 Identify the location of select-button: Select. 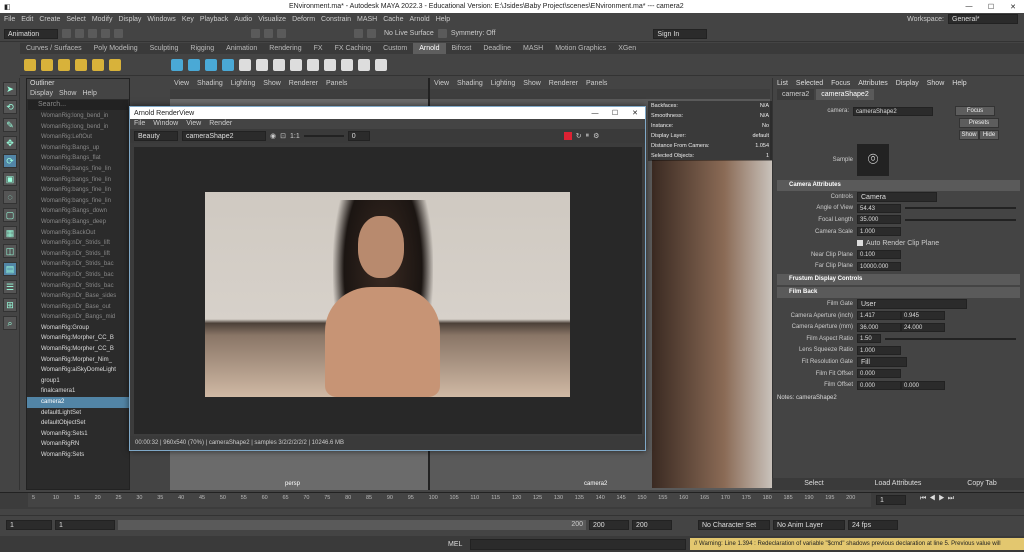
(814, 484).